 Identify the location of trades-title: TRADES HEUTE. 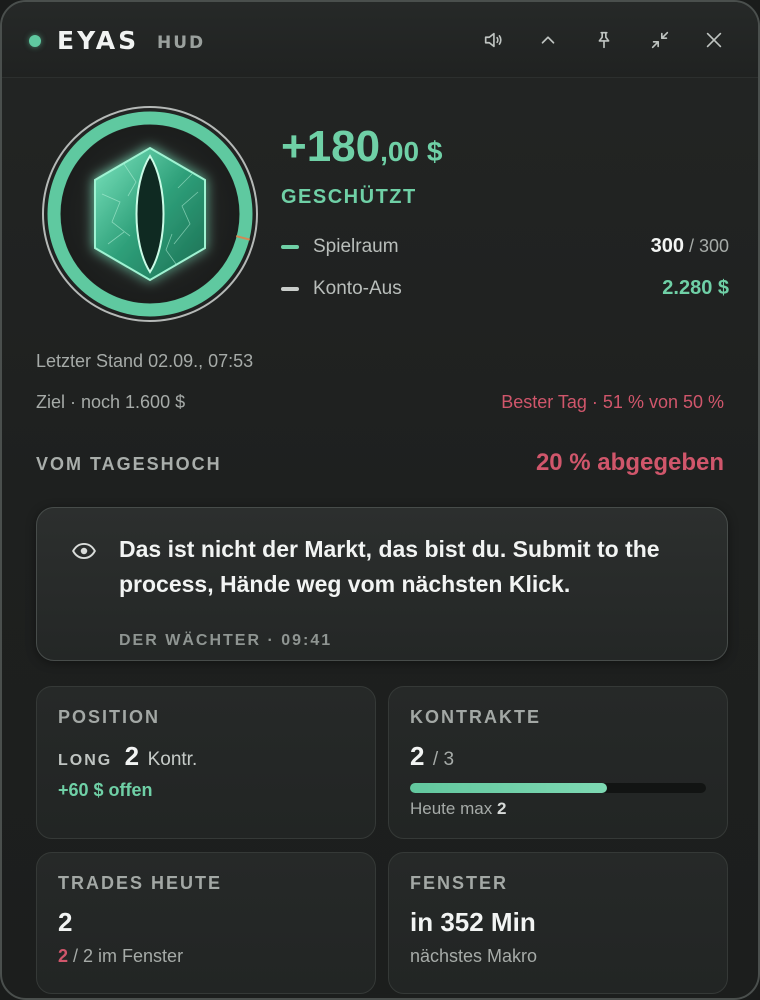
(140, 883).